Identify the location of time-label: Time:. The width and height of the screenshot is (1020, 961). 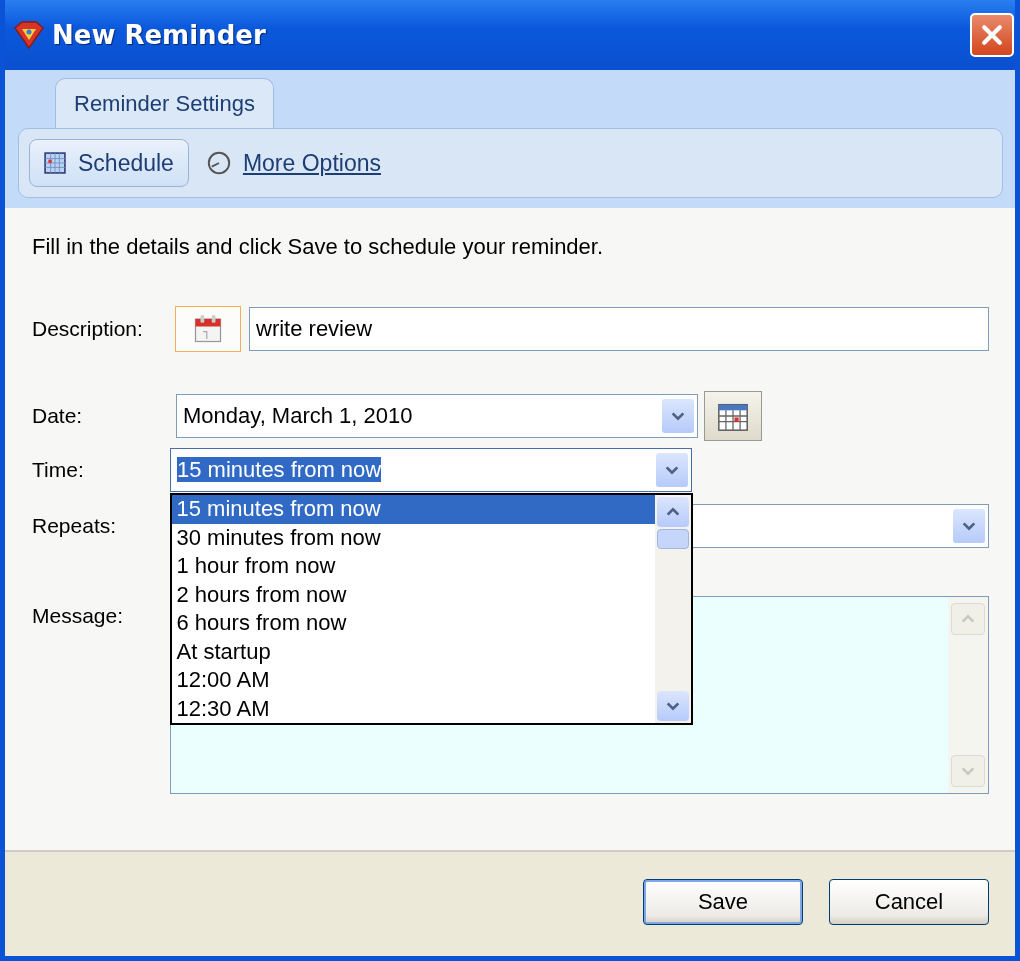
(58, 470).